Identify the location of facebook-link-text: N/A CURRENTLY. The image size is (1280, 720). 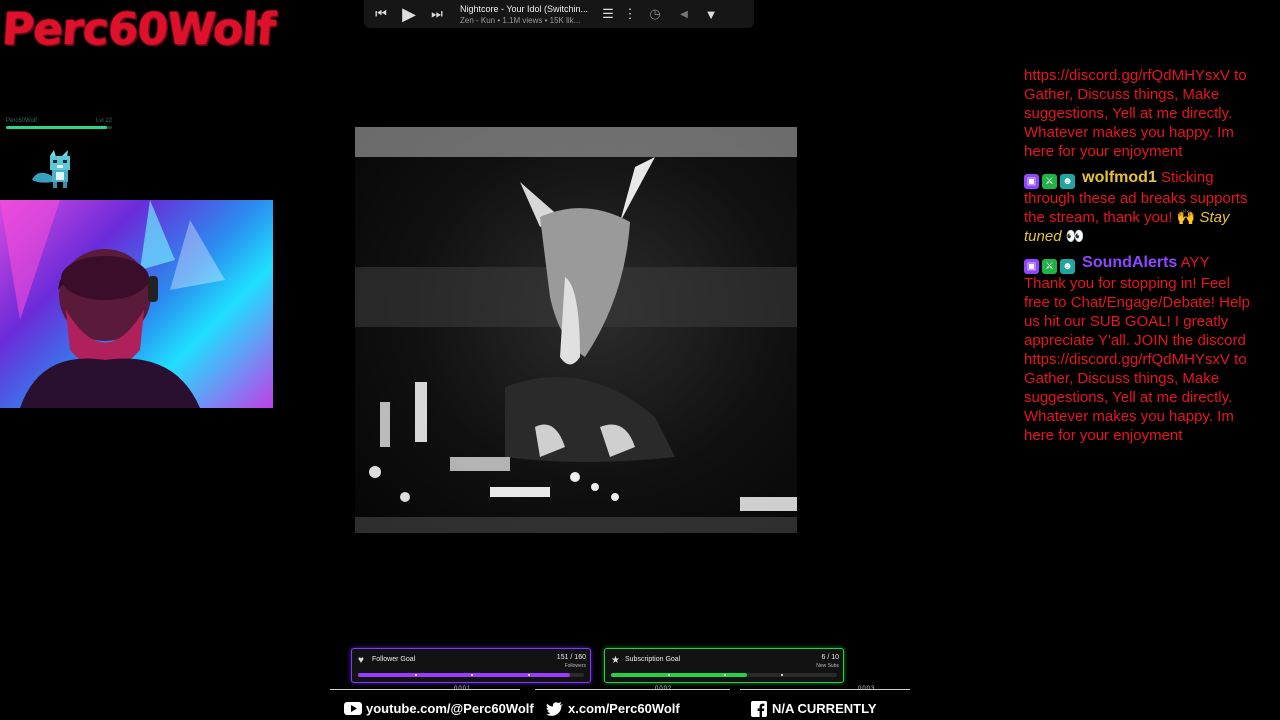
(824, 708).